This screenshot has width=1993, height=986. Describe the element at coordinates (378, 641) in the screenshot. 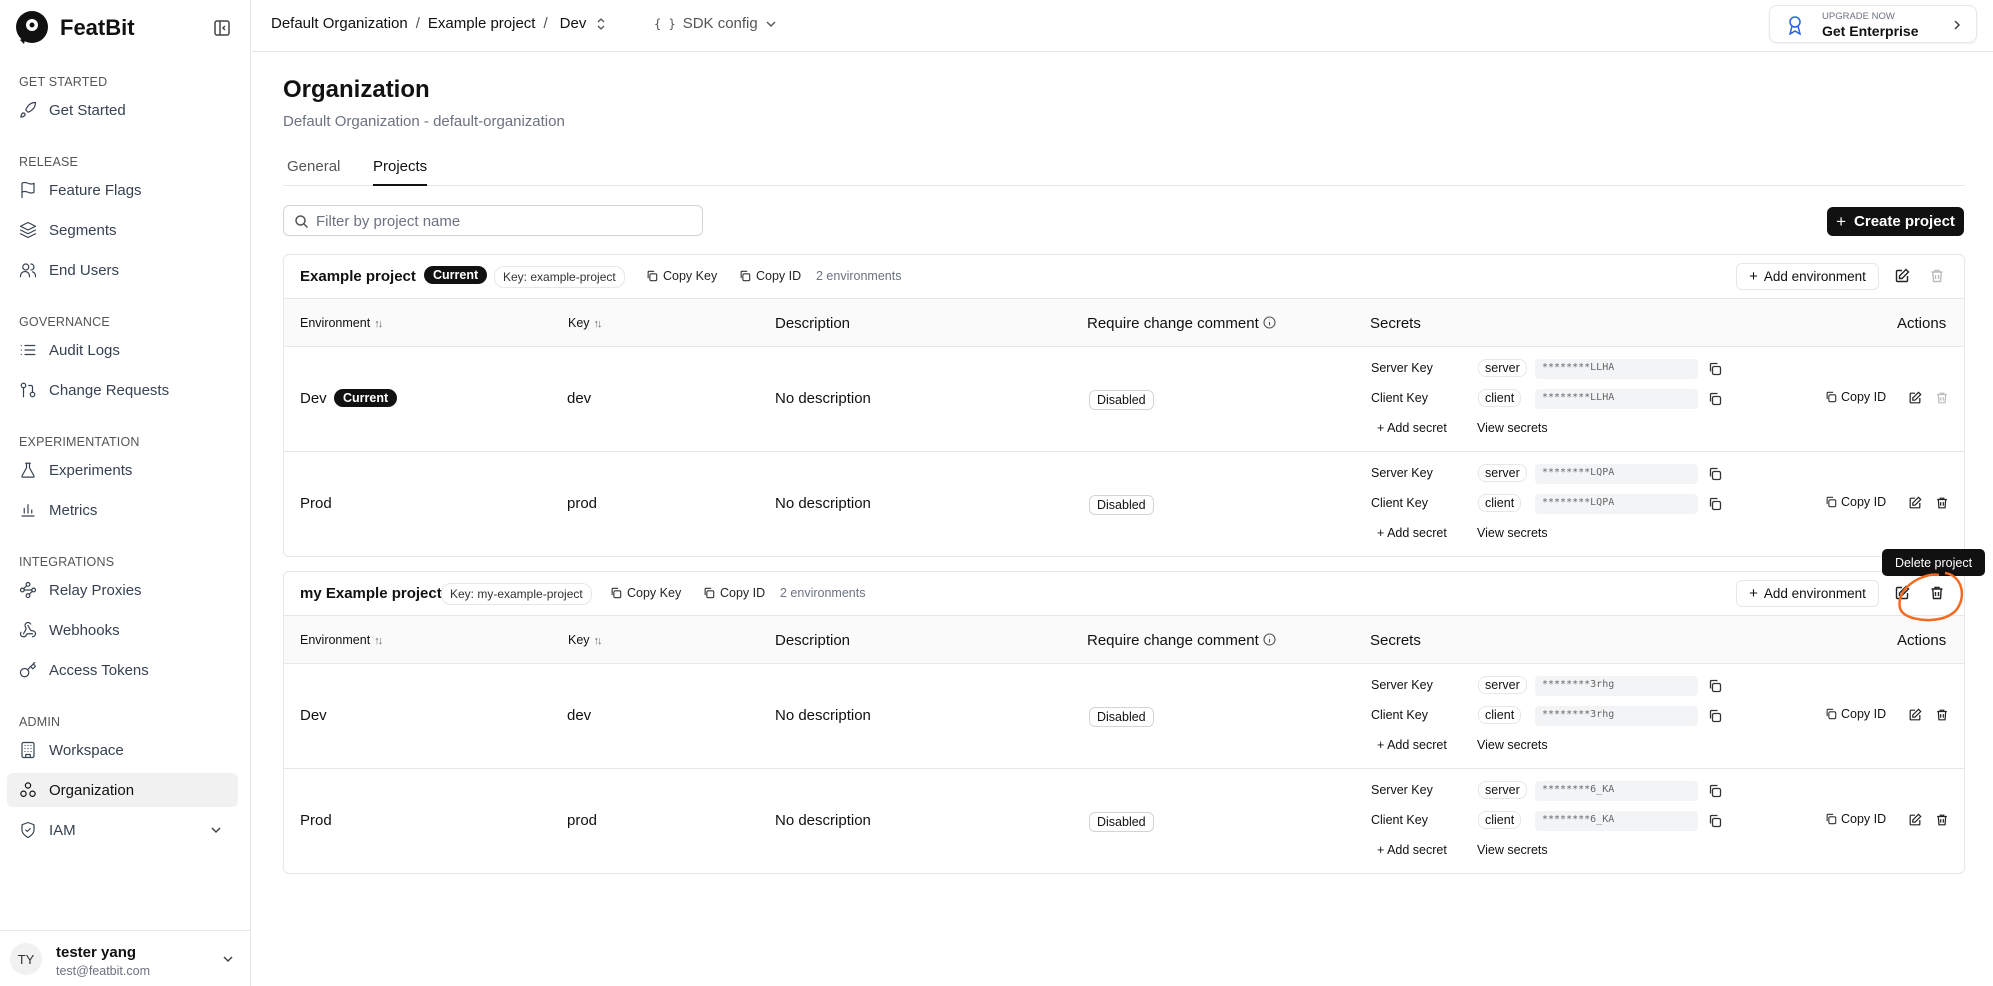

I see `sort-icon: ↑↓` at that location.